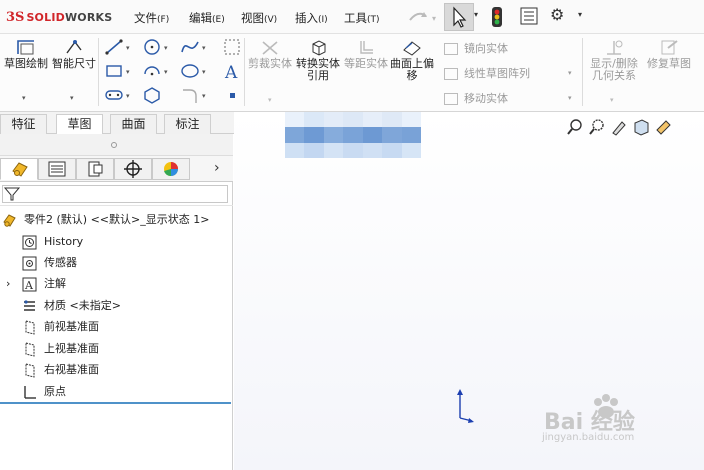 Image resolution: width=704 pixels, height=470 pixels. What do you see at coordinates (122, 370) in the screenshot?
I see `tree-item-right-plane: 右视基准面` at bounding box center [122, 370].